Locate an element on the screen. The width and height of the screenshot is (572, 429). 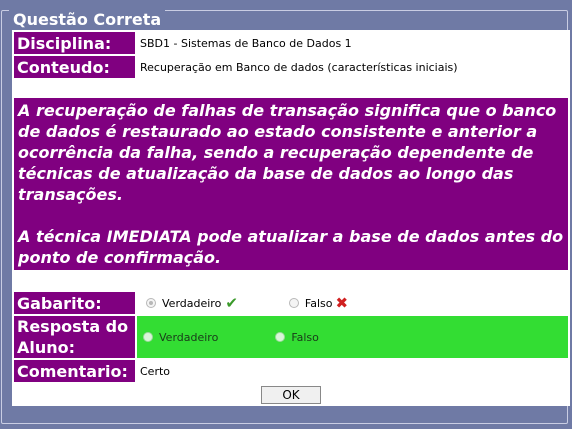
cross-icon: ✖ is located at coordinates (342, 303).